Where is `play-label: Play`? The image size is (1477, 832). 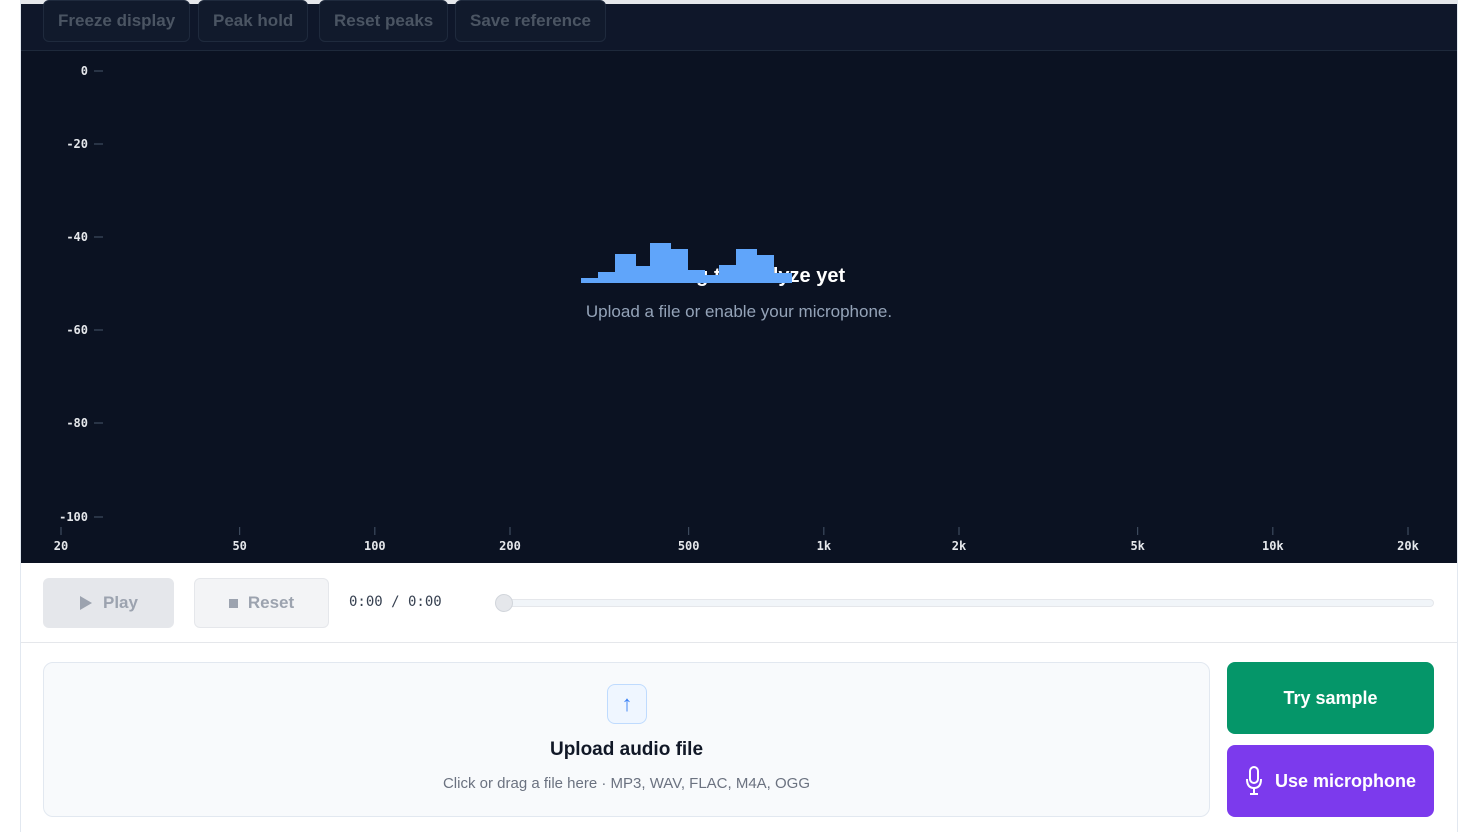 play-label: Play is located at coordinates (120, 602).